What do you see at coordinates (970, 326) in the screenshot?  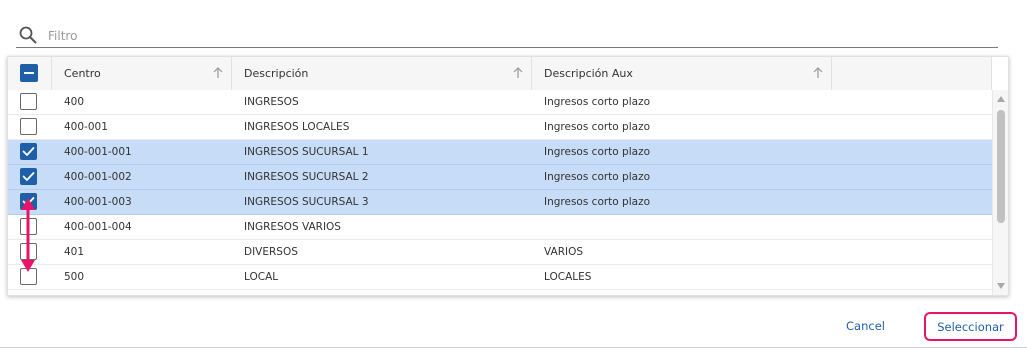 I see `select-button: Seleccionar` at bounding box center [970, 326].